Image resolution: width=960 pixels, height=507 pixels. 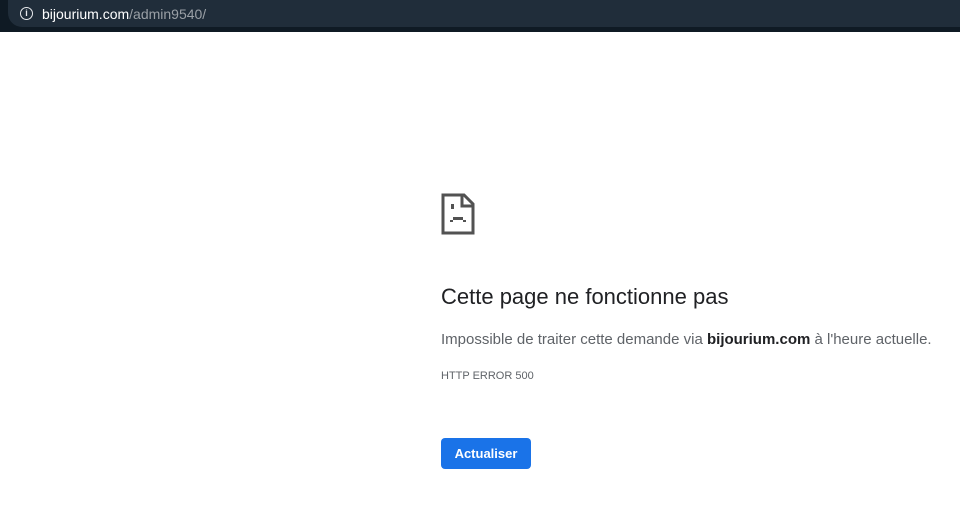 I want to click on url-text: bijourium.com/admin9540/, so click(x=124, y=14).